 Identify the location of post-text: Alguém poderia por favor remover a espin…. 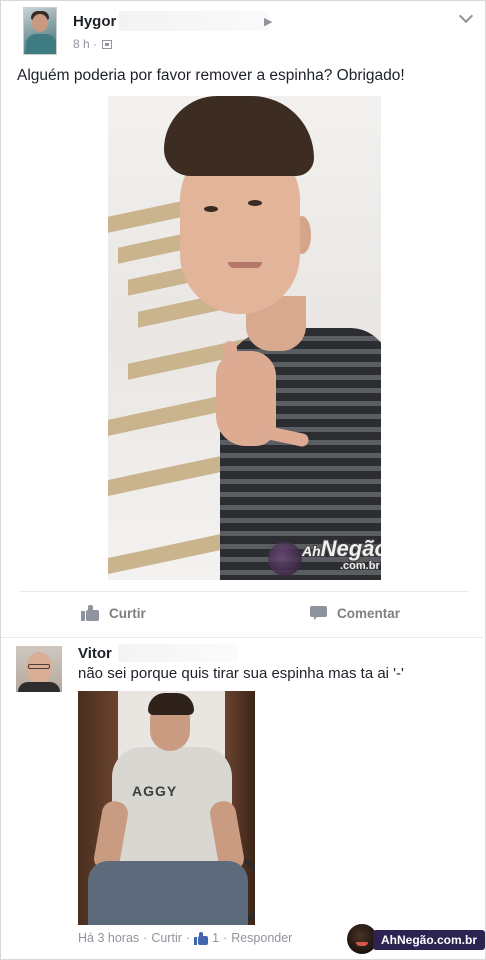
(211, 75).